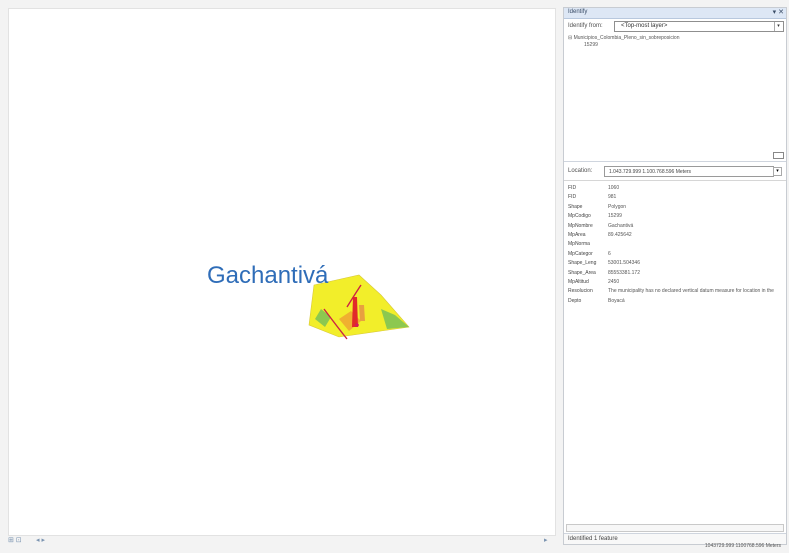  I want to click on attribute-row: MpArea 89.425642, so click(600, 234).